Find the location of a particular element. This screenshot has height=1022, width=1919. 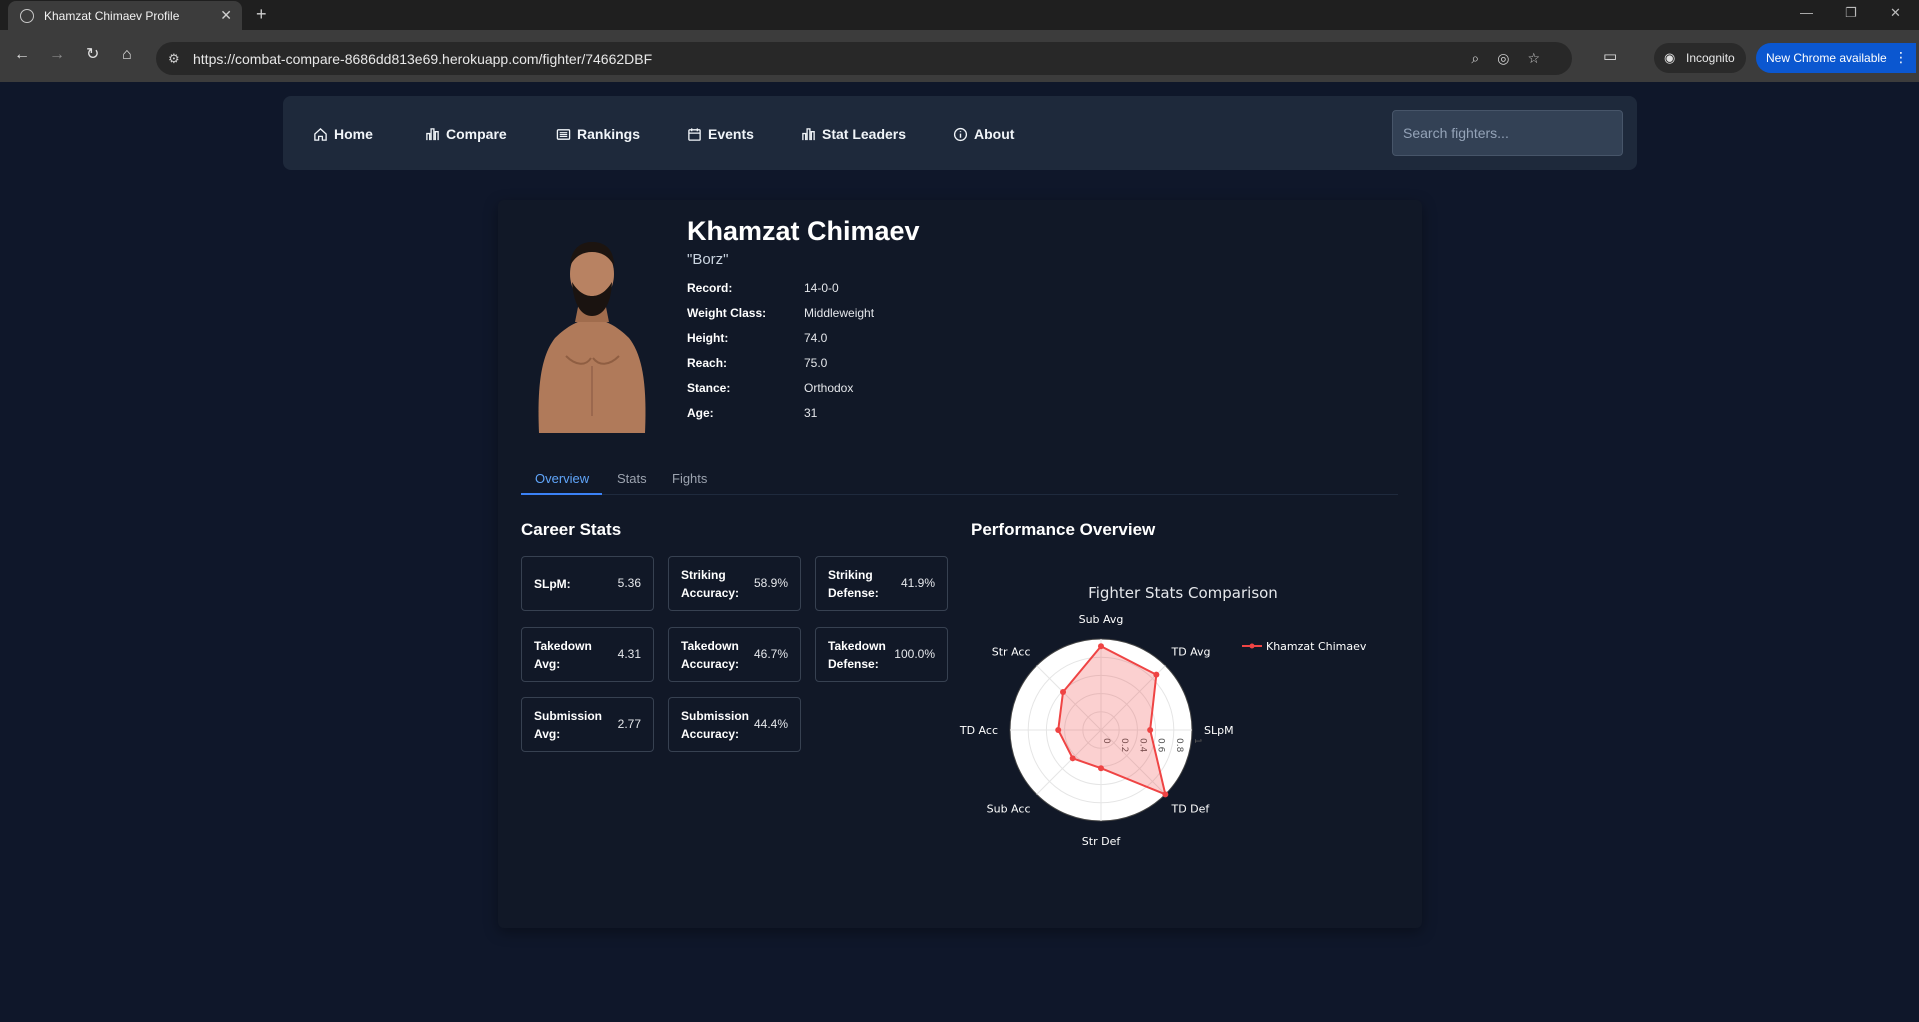

stat-value: 41.9% is located at coordinates (917, 583).